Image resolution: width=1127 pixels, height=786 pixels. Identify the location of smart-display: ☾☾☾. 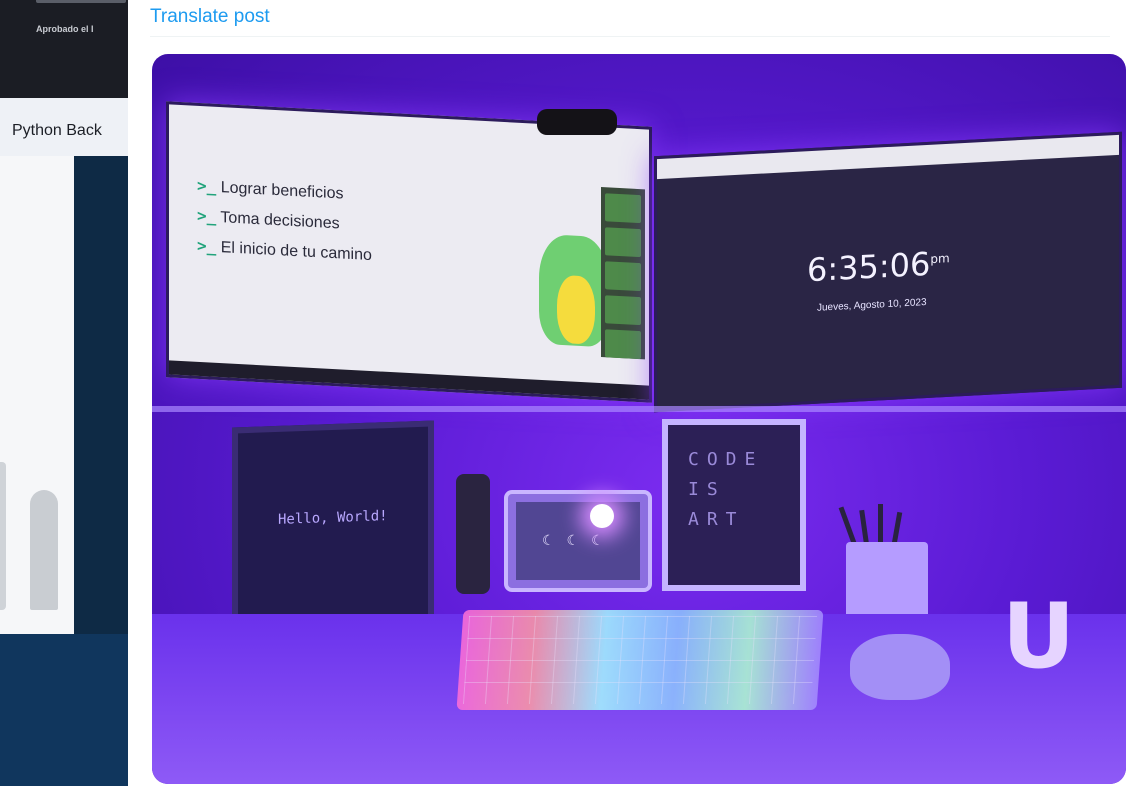
(578, 541).